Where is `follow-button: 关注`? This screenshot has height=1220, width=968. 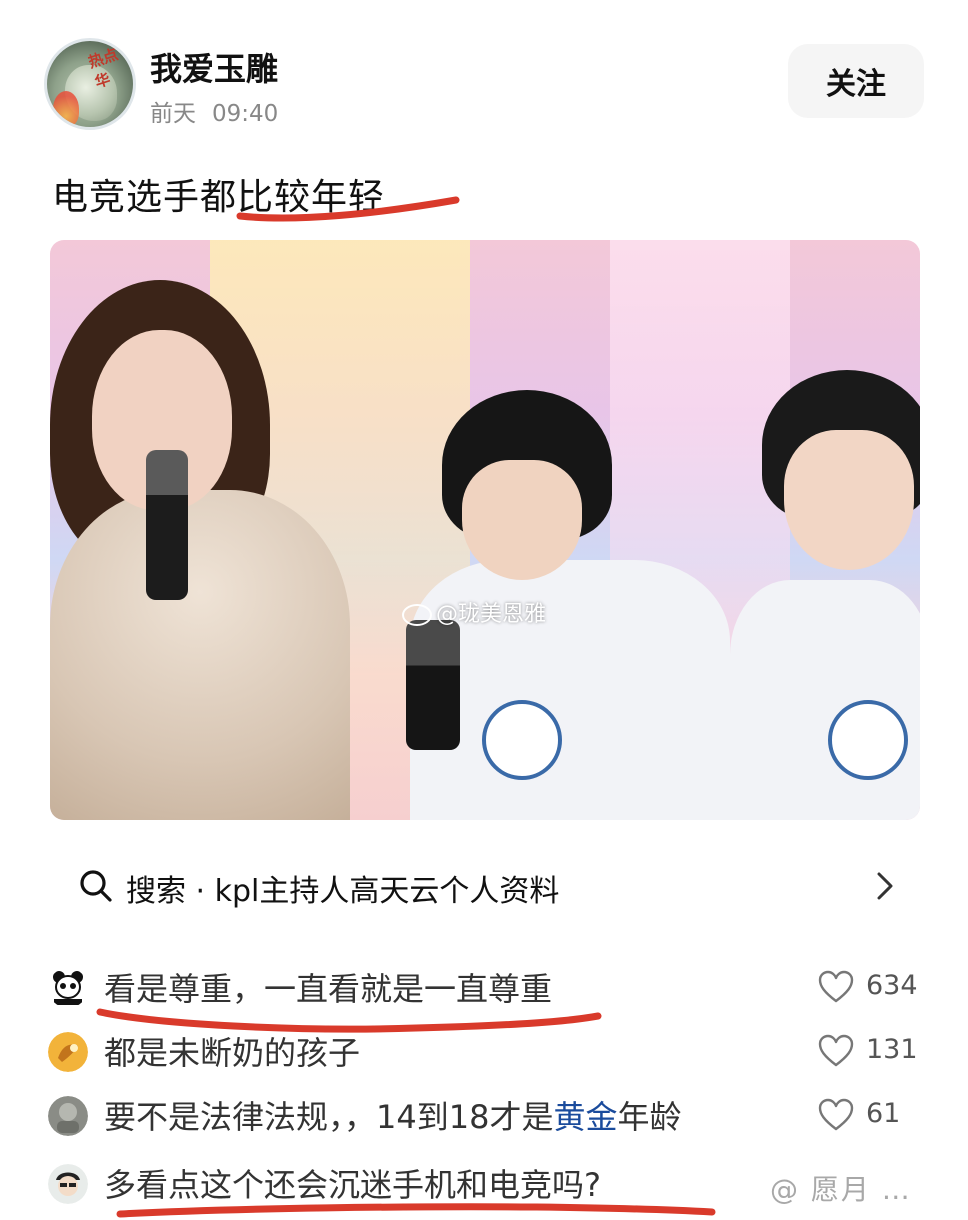 follow-button: 关注 is located at coordinates (856, 81).